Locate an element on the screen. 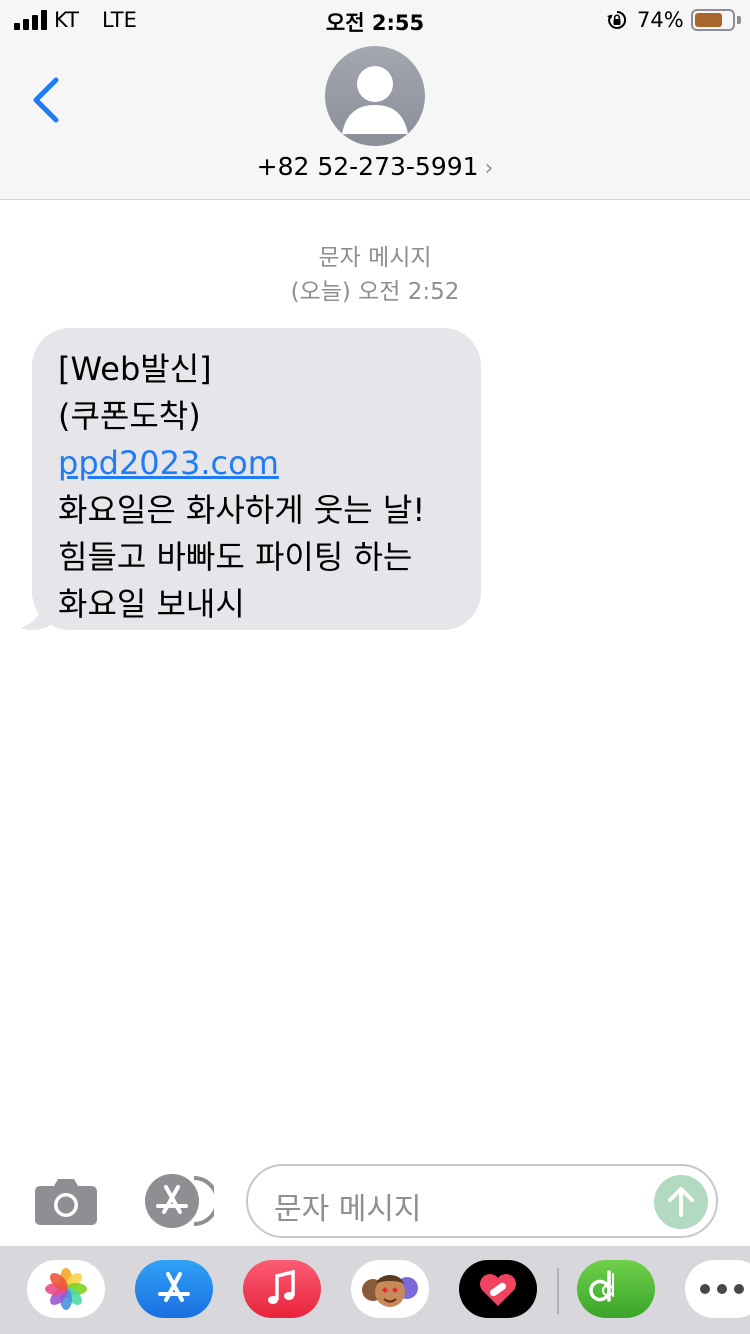 This screenshot has height=1334, width=750. contact-name: +82 52-273-5991 is located at coordinates (367, 166).